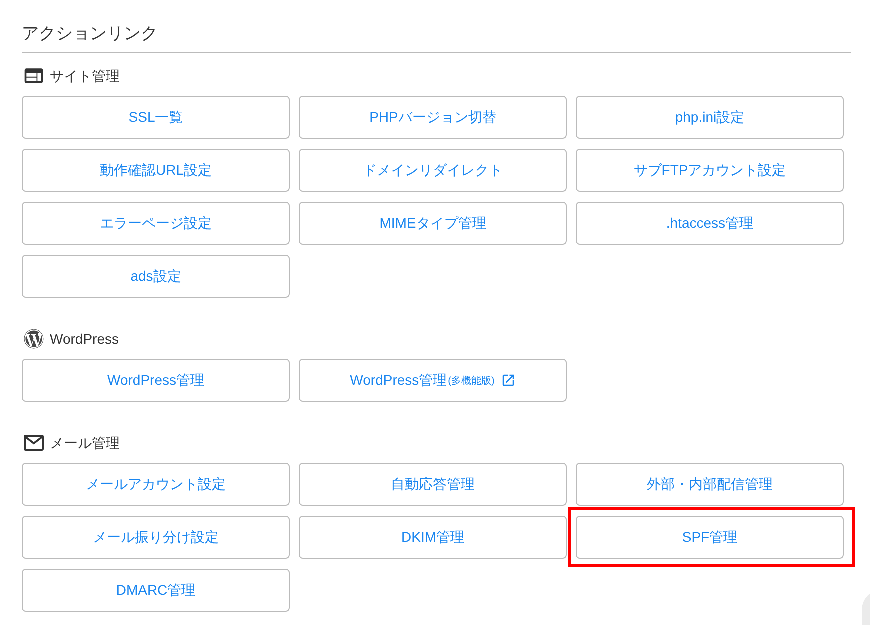 The image size is (870, 625). What do you see at coordinates (85, 76) in the screenshot?
I see `section-heading: サイト管理` at bounding box center [85, 76].